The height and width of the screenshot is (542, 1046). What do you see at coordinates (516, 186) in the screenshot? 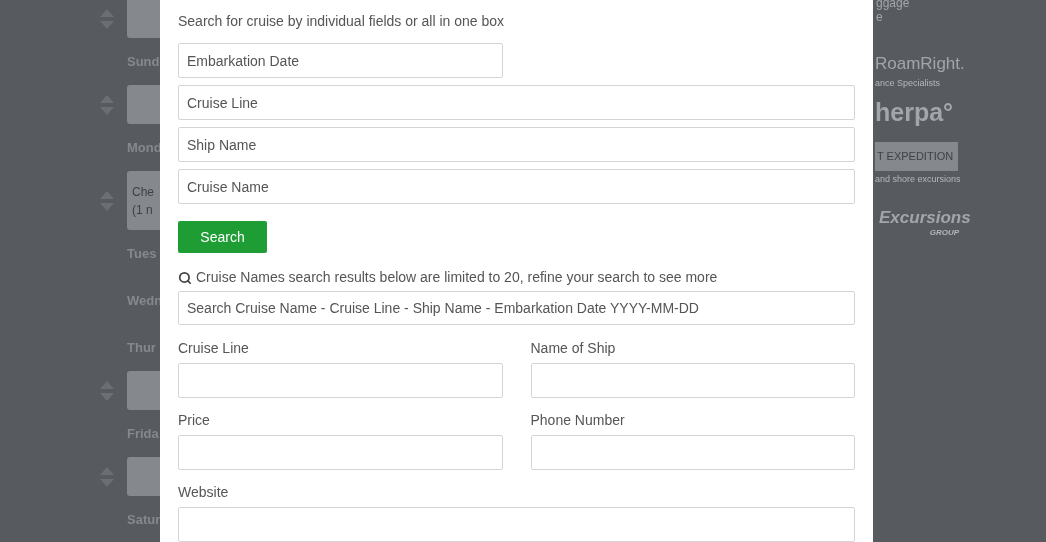
I see `input-field: Cruise Name` at bounding box center [516, 186].